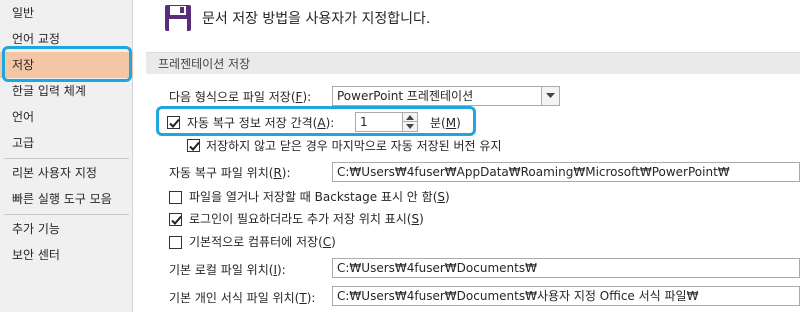 The width and height of the screenshot is (800, 312). What do you see at coordinates (66, 229) in the screenshot?
I see `sidebar-item-add-ins: 추가 기능` at bounding box center [66, 229].